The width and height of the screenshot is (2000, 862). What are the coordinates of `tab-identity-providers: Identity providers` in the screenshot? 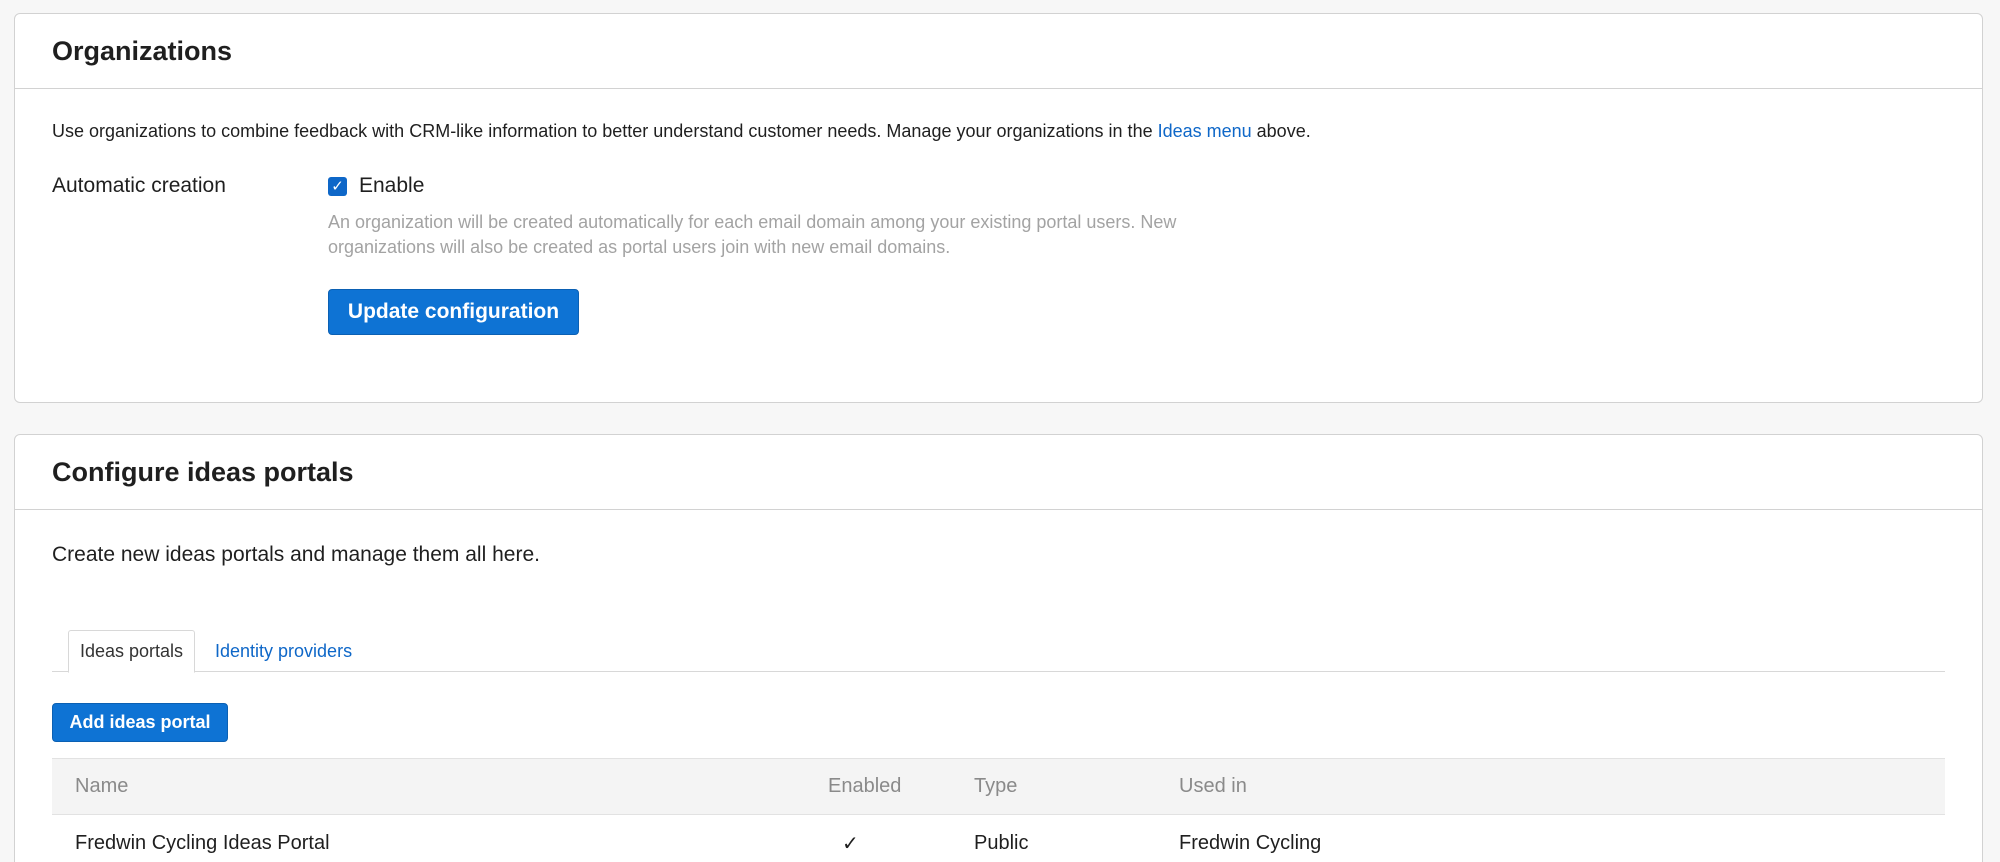 It's located at (283, 651).